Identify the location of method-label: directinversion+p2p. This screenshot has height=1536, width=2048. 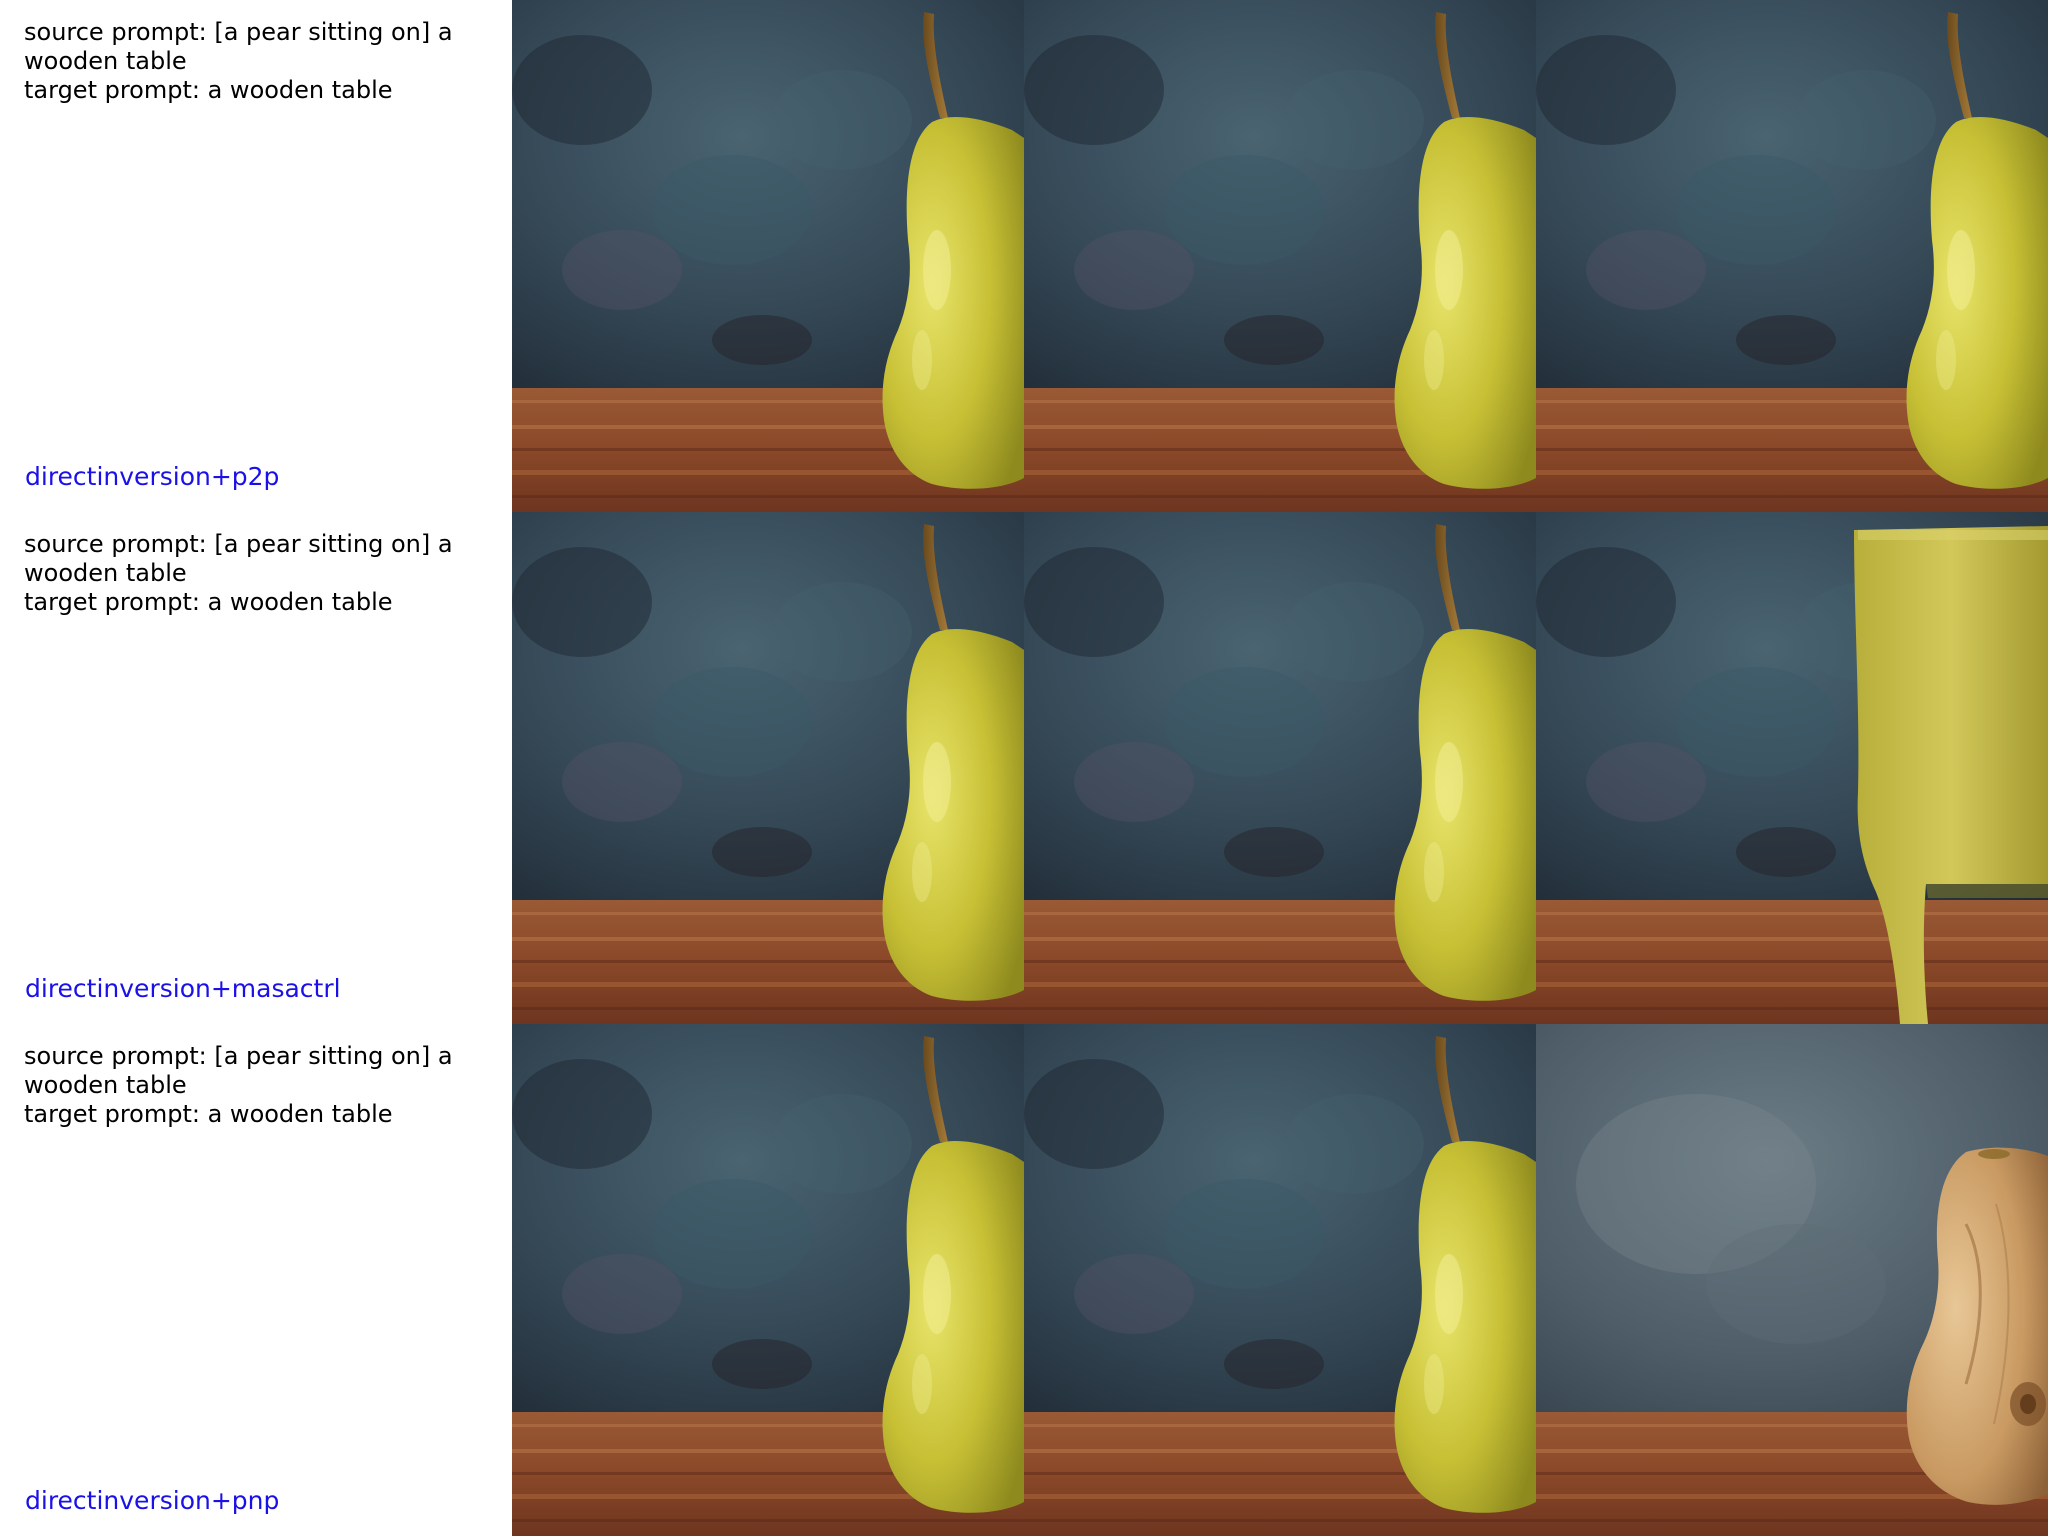
(152, 476).